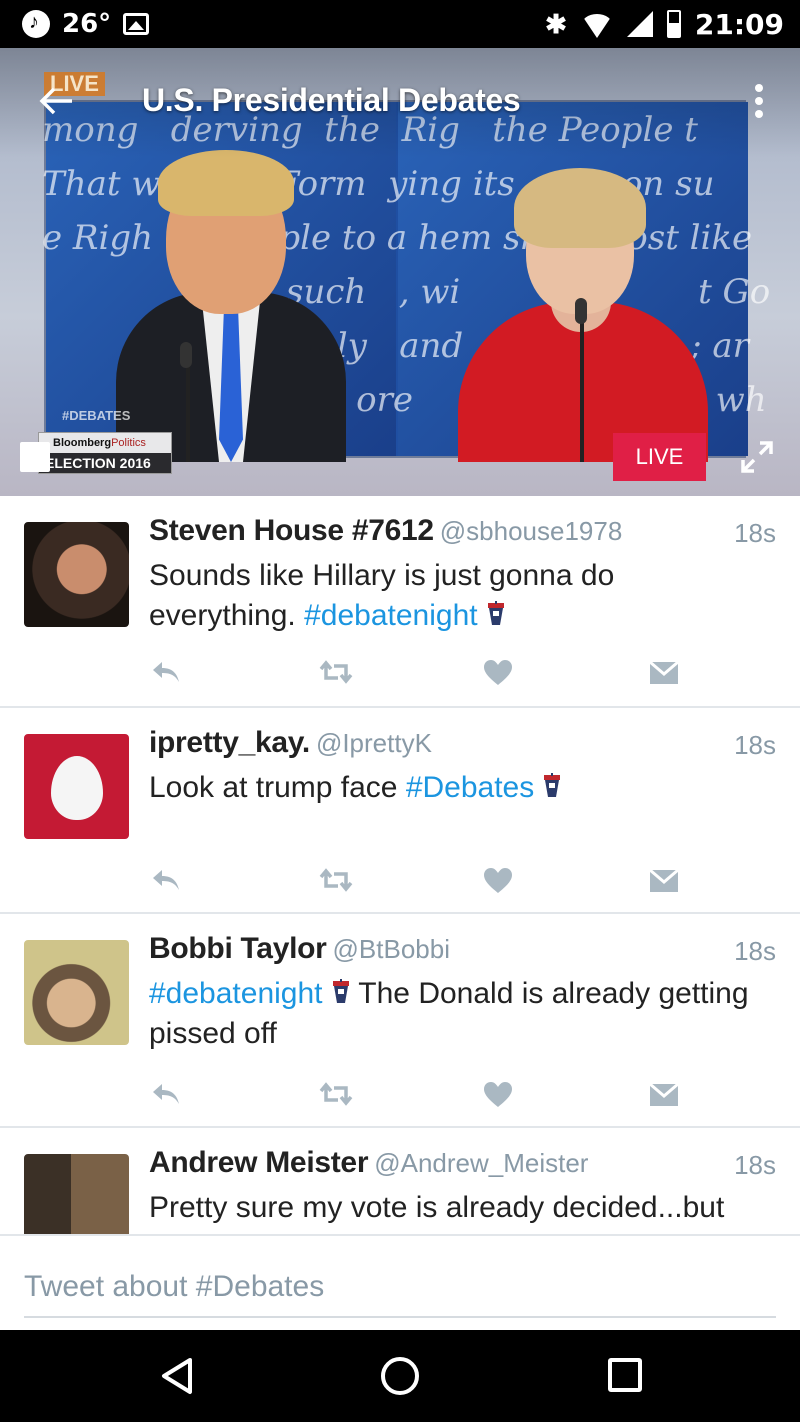  Describe the element at coordinates (759, 101) in the screenshot. I see `more-vert-icon` at that location.